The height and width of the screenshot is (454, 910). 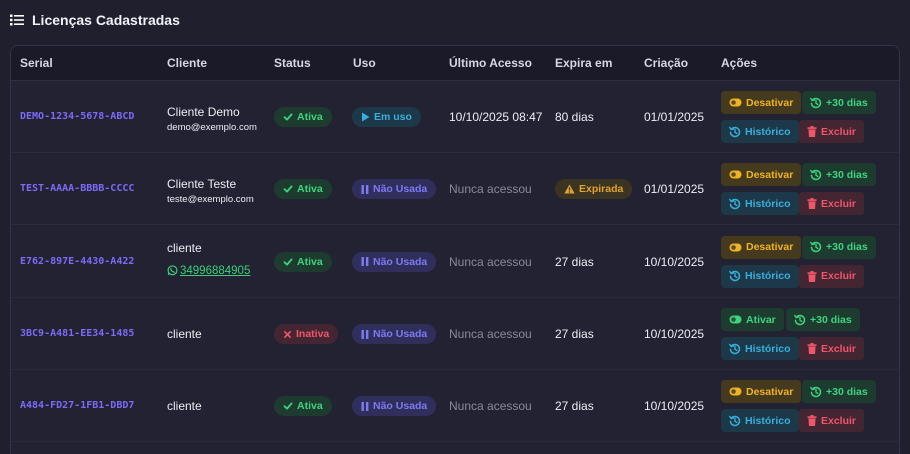 What do you see at coordinates (210, 199) in the screenshot?
I see `client-email: teste@exemplo.com` at bounding box center [210, 199].